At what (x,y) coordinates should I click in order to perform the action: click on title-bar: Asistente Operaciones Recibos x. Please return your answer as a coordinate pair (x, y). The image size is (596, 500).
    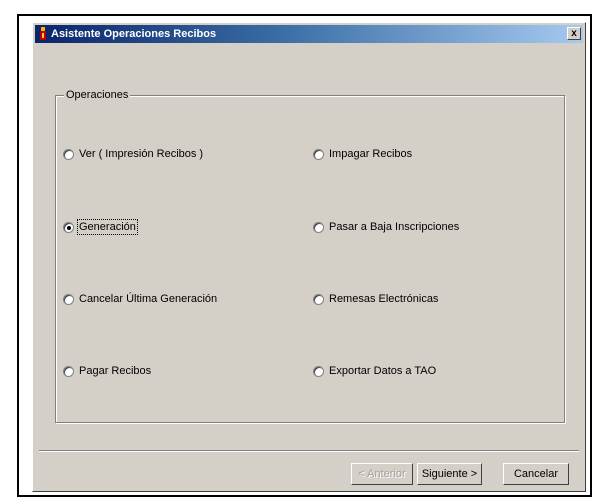
    Looking at the image, I should click on (309, 34).